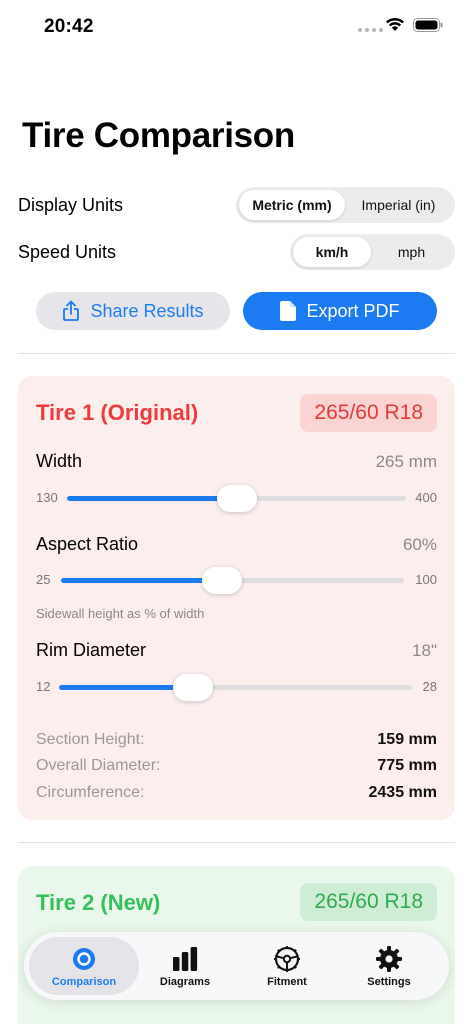  What do you see at coordinates (236, 768) in the screenshot?
I see `stat-row-overall-diameter: Overall Diameter: 775 mm` at bounding box center [236, 768].